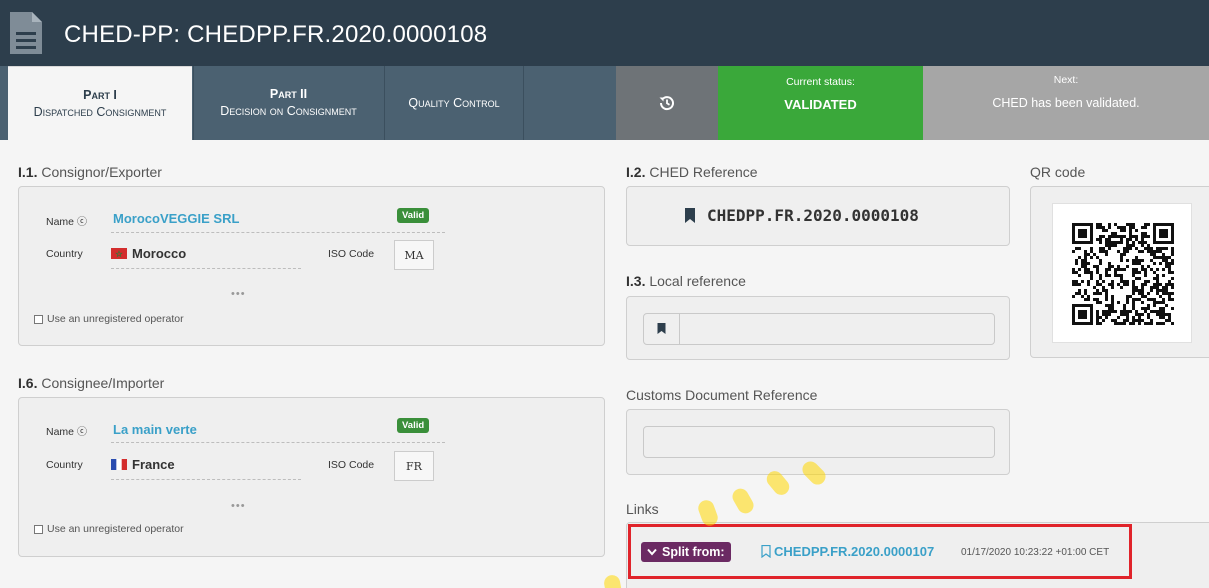 The width and height of the screenshot is (1209, 588). I want to click on morocco-flag-icon, so click(119, 253).